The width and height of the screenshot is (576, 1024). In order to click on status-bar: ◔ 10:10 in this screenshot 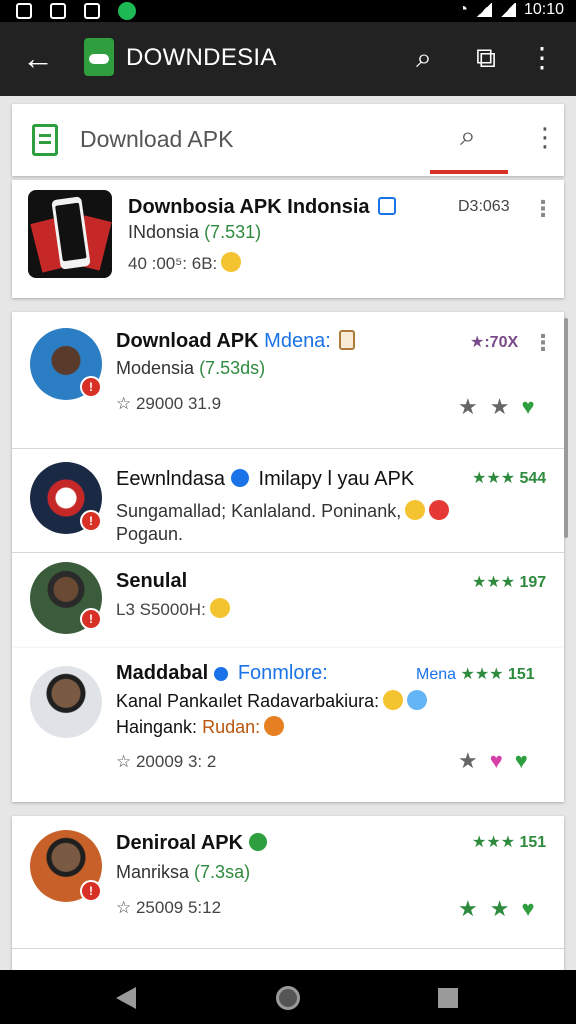, I will do `click(288, 11)`.